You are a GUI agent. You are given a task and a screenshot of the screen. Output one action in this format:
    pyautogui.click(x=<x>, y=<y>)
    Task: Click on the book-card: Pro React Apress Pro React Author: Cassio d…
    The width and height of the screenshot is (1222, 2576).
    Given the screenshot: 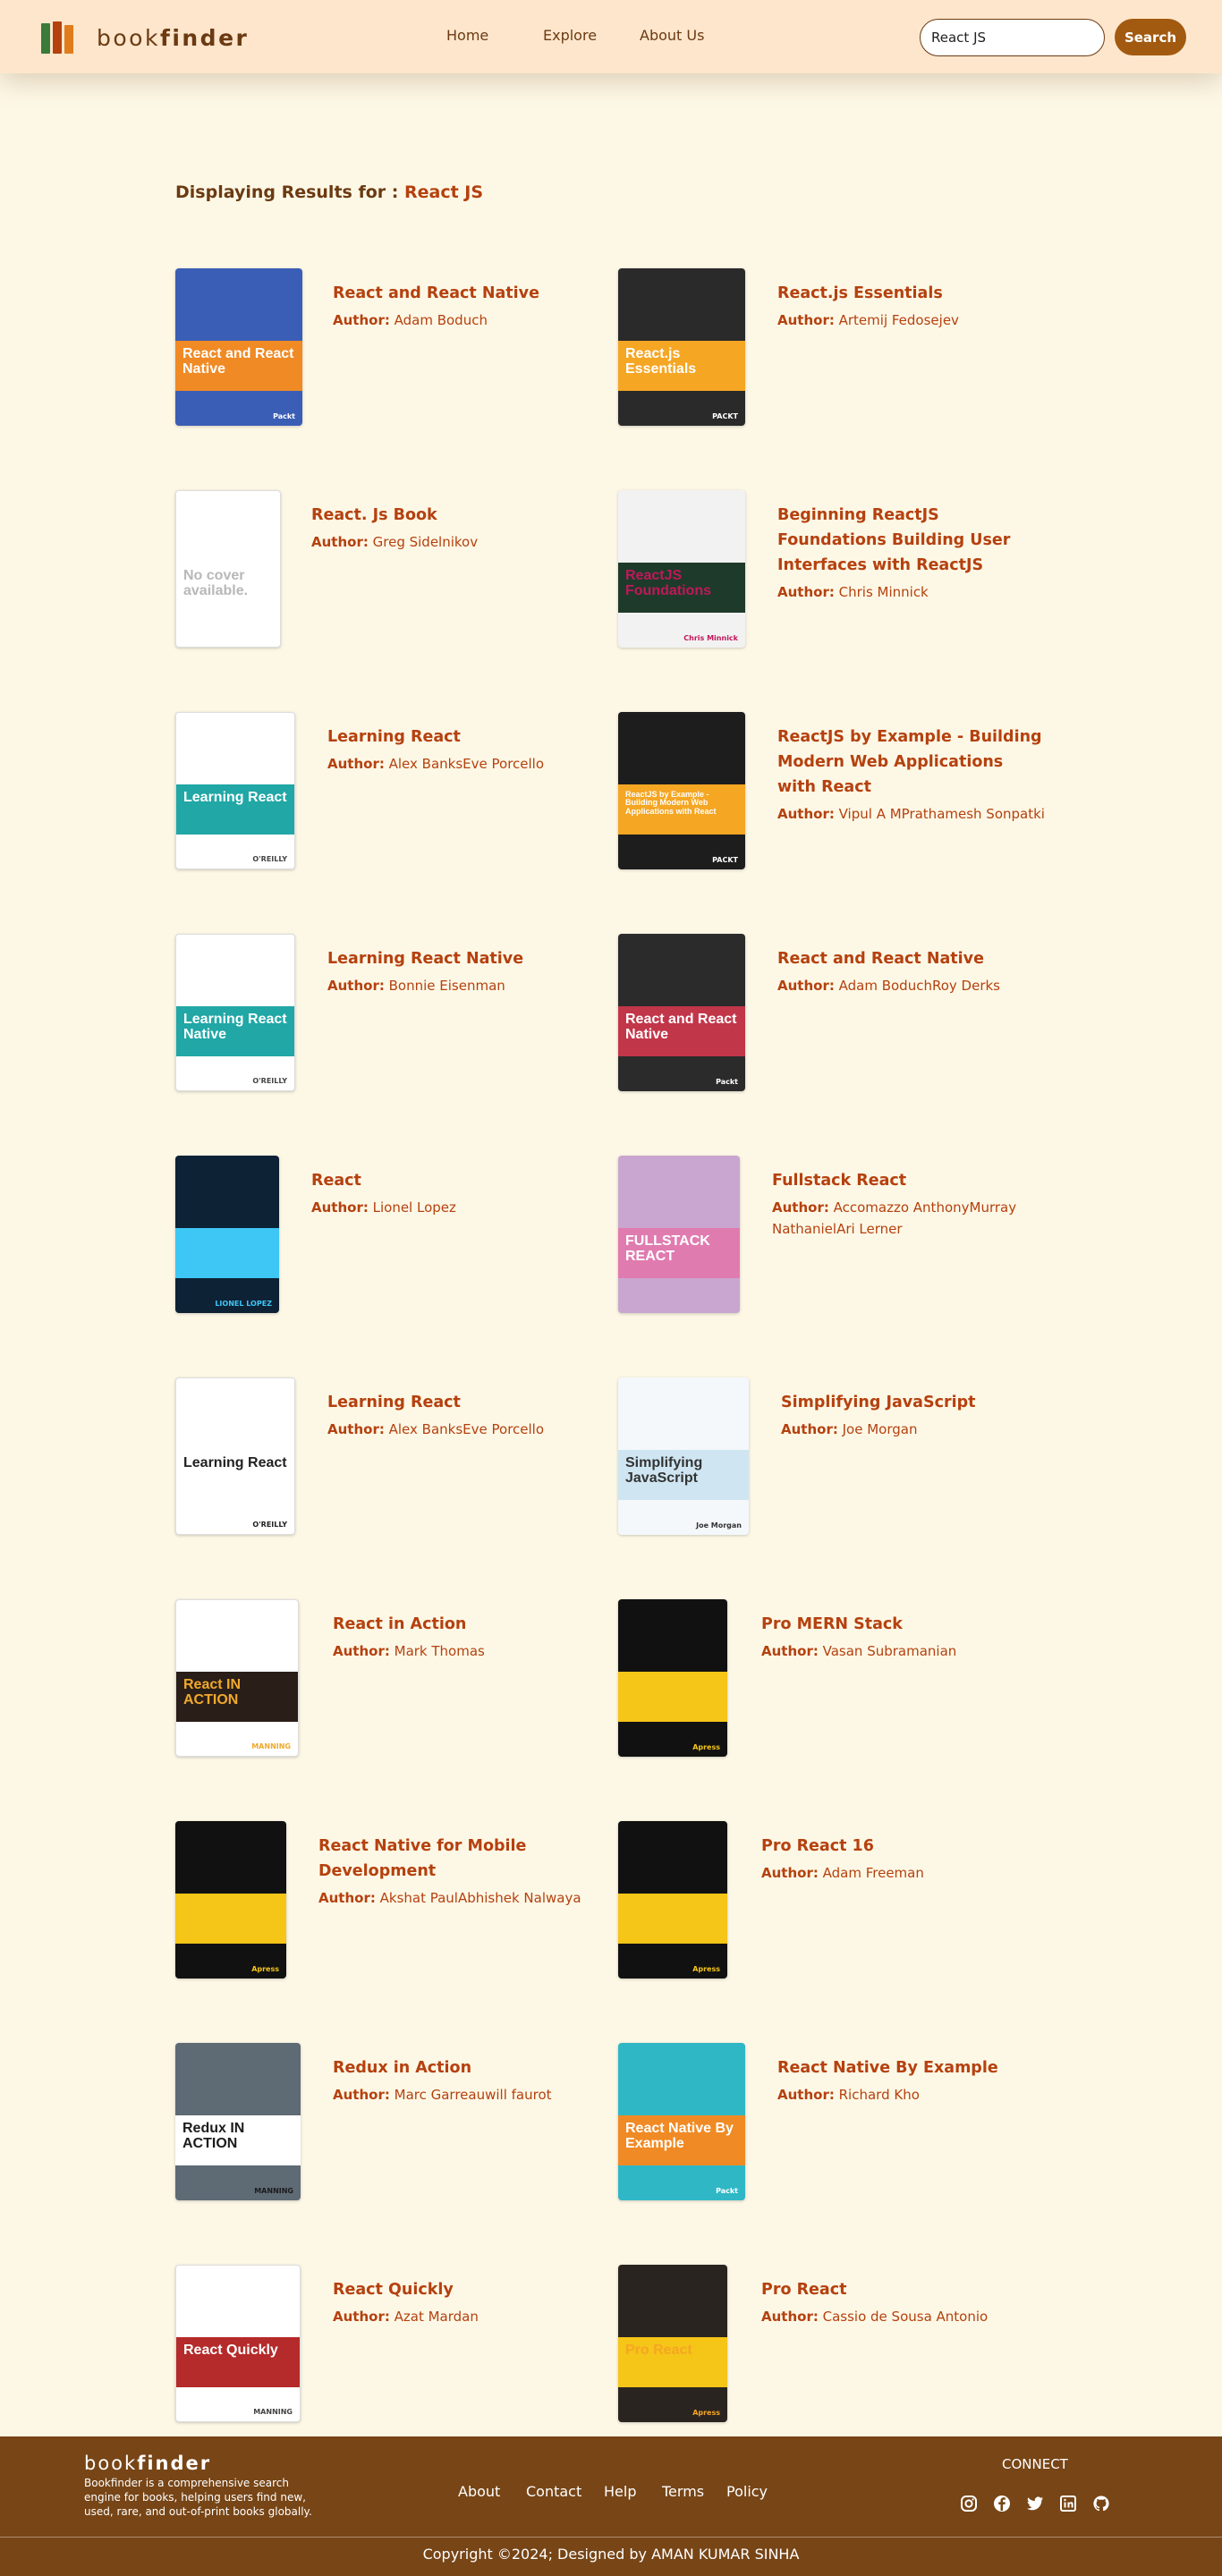 What is the action you would take?
    pyautogui.click(x=868, y=2345)
    